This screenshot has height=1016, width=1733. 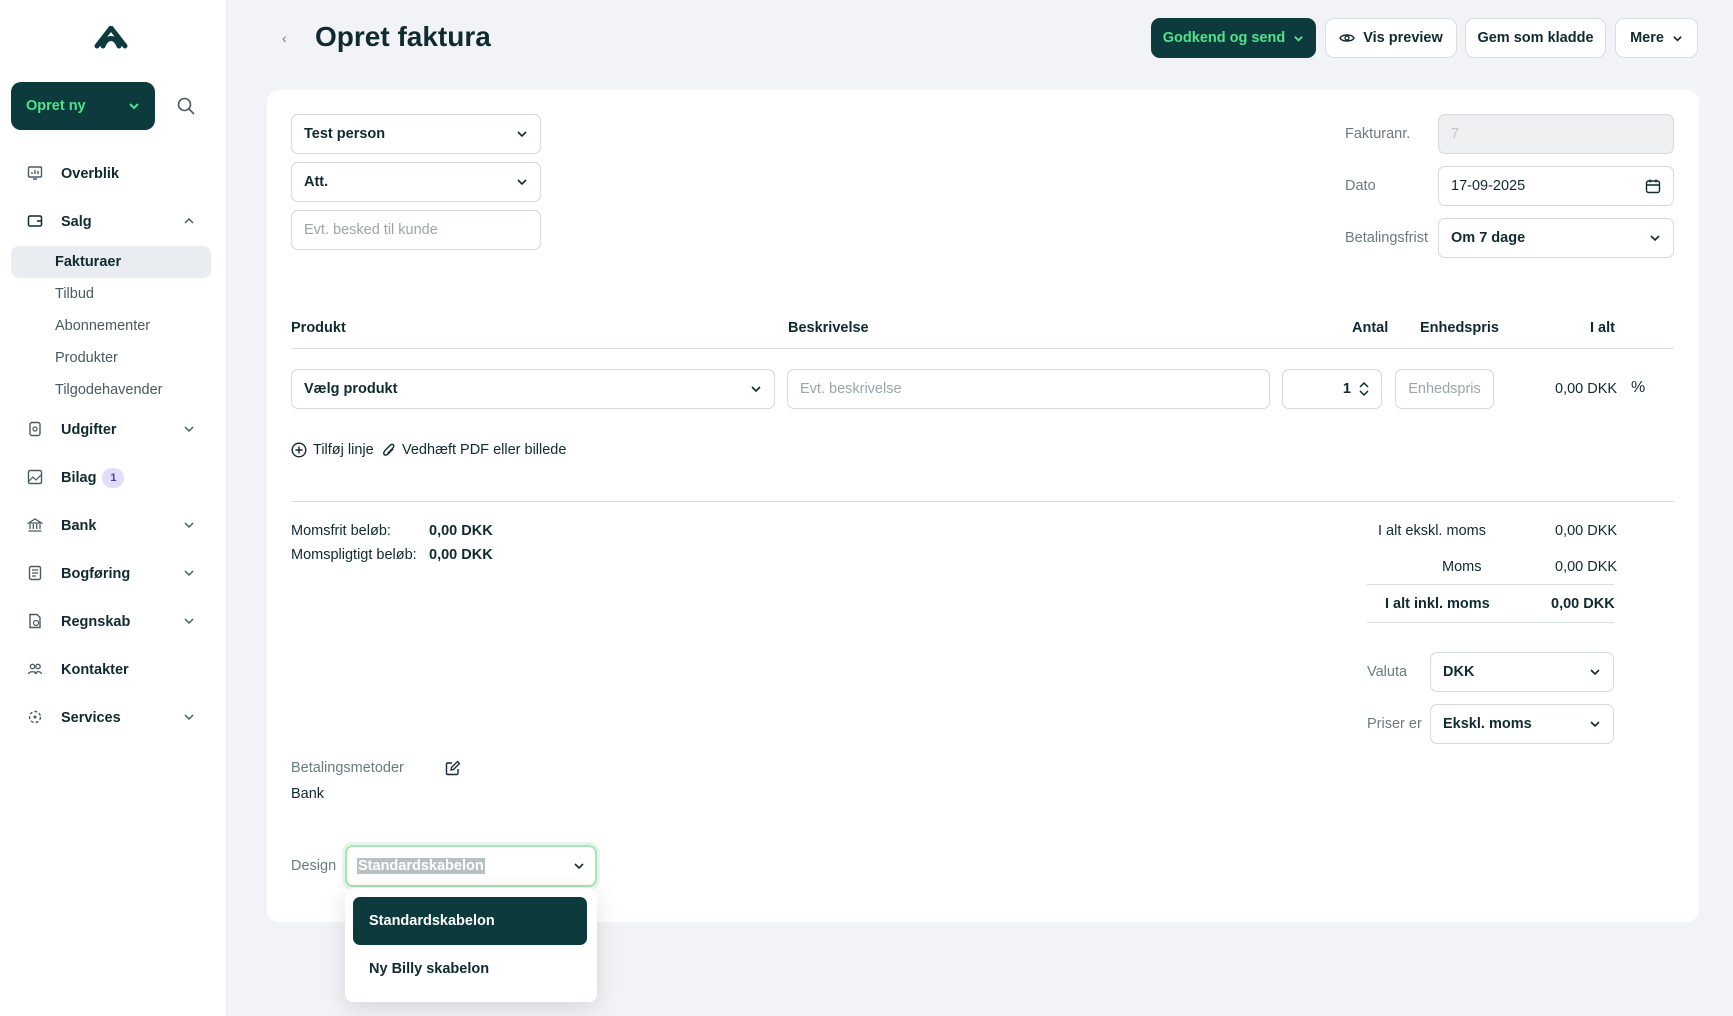 What do you see at coordinates (351, 389) in the screenshot?
I see `product-value: Vælg produkt` at bounding box center [351, 389].